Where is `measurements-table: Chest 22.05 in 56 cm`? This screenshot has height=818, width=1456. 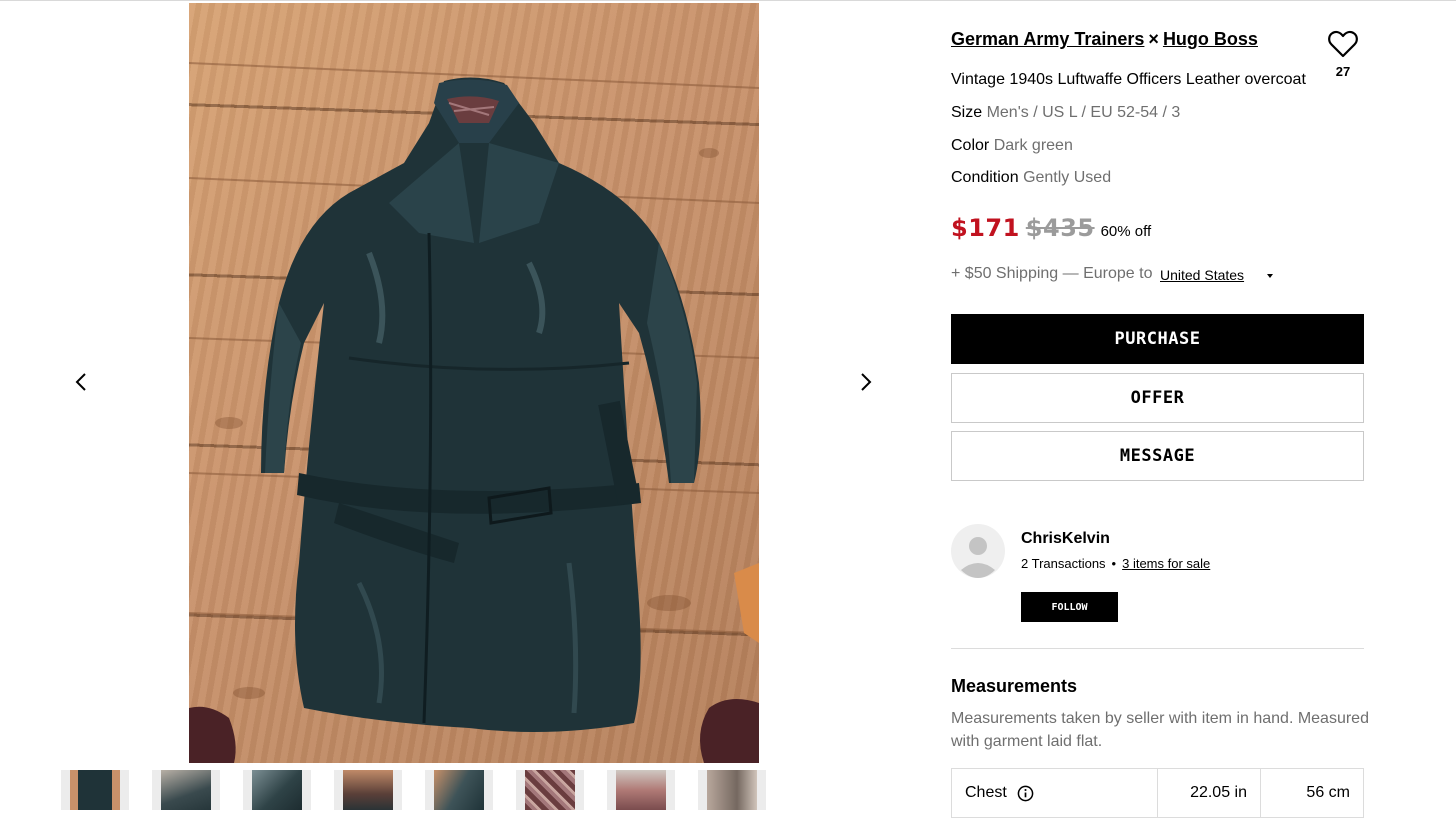 measurements-table: Chest 22.05 in 56 cm is located at coordinates (1157, 793).